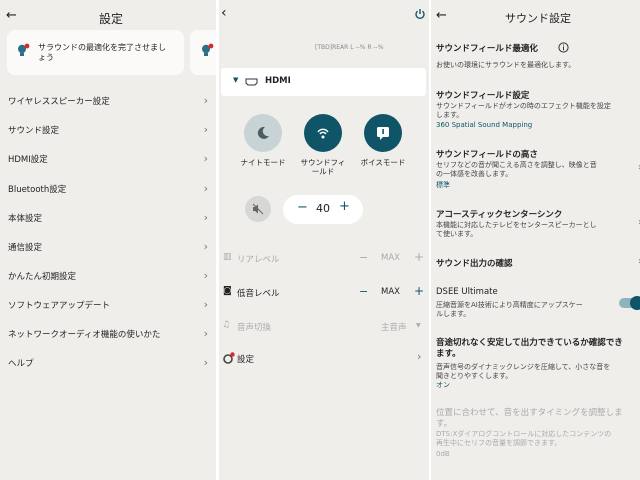  I want to click on settings-item-title: サウンドフィールドの高さ, so click(487, 155).